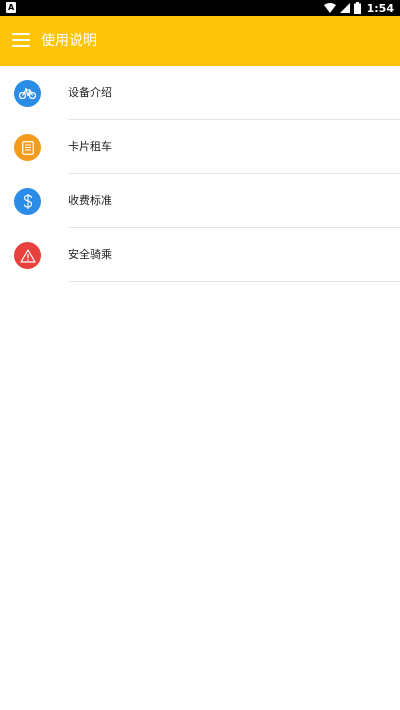 Image resolution: width=400 pixels, height=710 pixels. What do you see at coordinates (27, 201) in the screenshot?
I see `dollar-icon` at bounding box center [27, 201].